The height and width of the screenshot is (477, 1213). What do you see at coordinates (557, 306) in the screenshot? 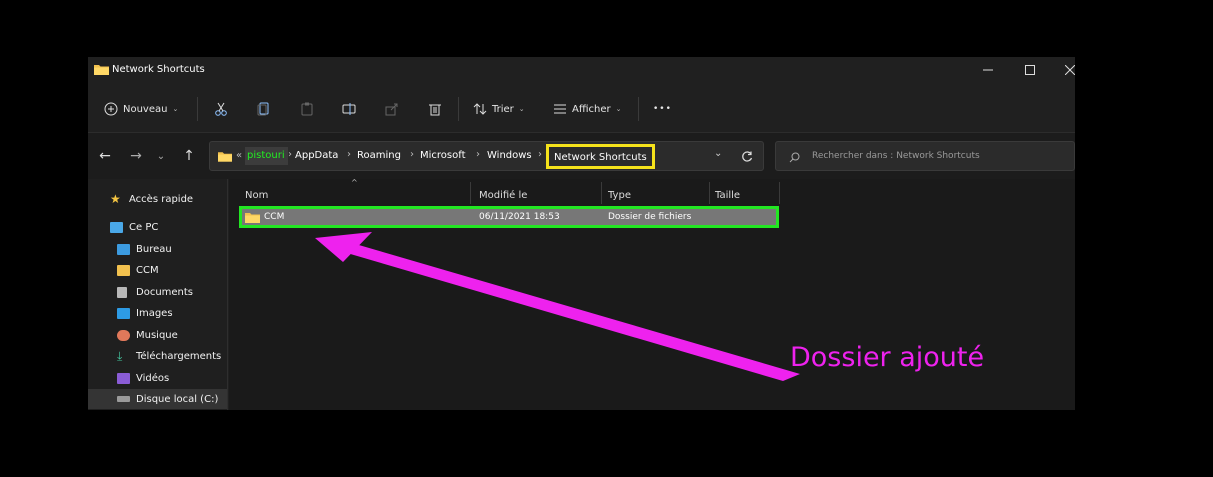
I see `annotation-arrow` at bounding box center [557, 306].